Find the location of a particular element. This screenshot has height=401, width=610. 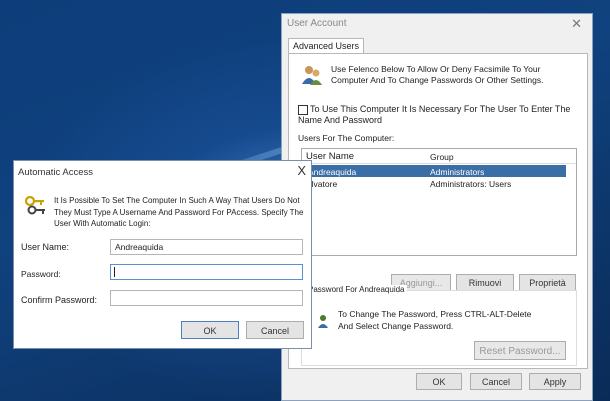

password-field is located at coordinates (206, 272).